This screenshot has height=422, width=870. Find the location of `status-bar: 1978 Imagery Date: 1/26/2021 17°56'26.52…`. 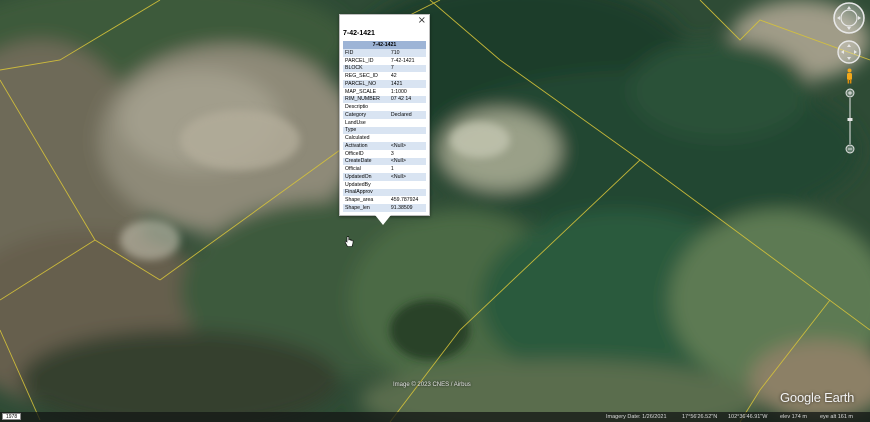

status-bar: 1978 Imagery Date: 1/26/2021 17°56'26.52… is located at coordinates (435, 417).